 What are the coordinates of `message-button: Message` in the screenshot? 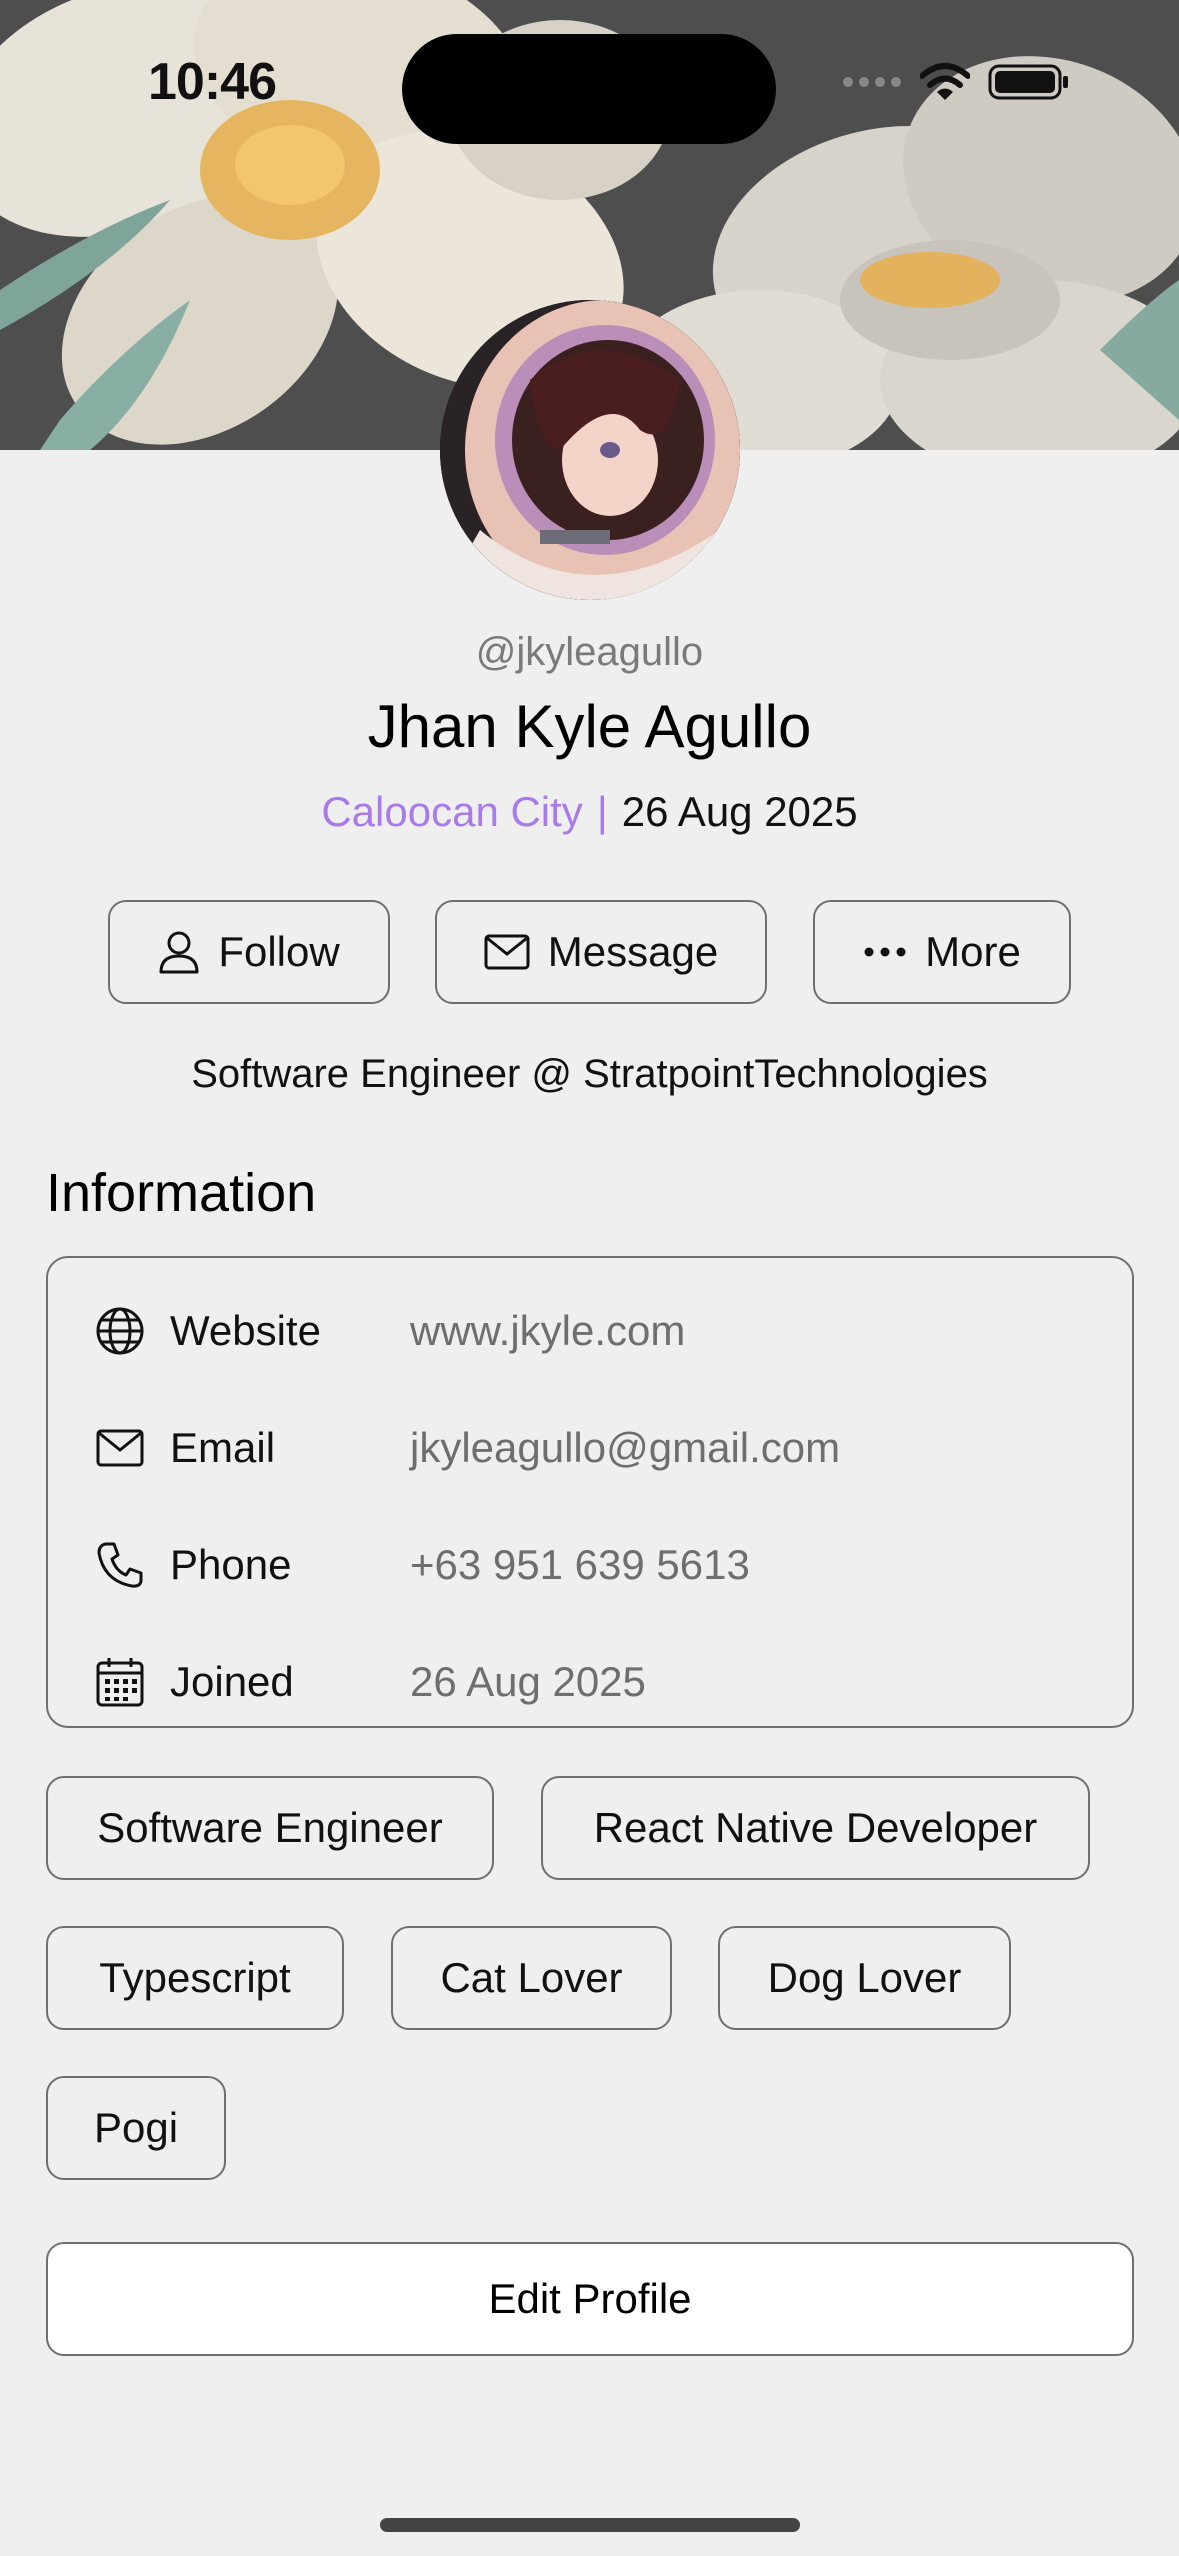 It's located at (601, 952).